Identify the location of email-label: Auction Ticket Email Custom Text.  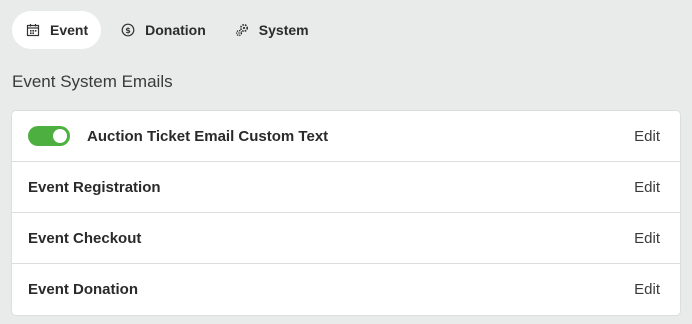
(208, 136).